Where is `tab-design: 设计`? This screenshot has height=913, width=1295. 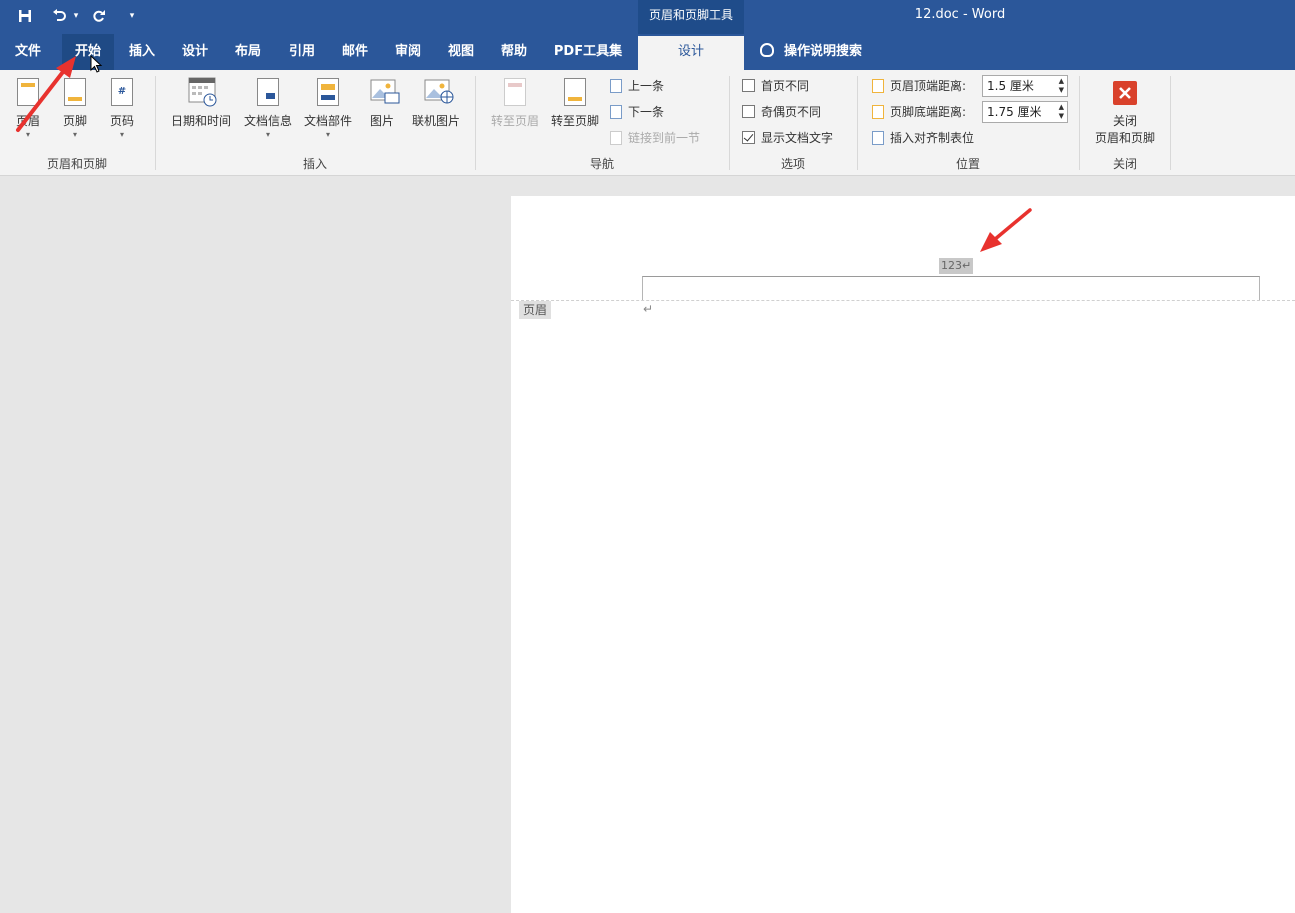 tab-design: 设计 is located at coordinates (195, 52).